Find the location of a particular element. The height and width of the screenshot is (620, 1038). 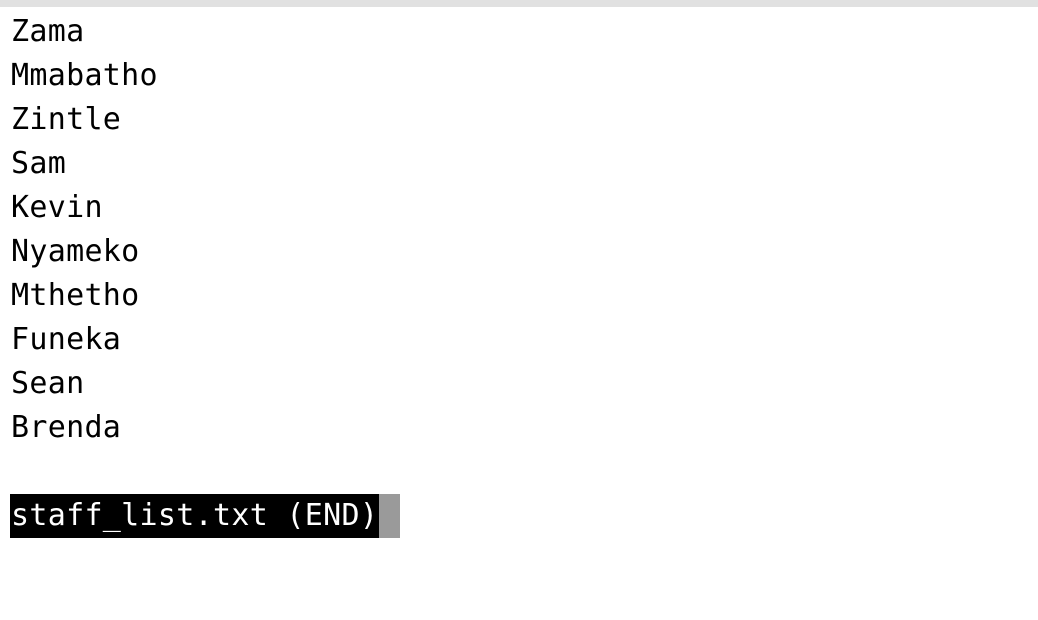

output-line: Funeka is located at coordinates (66, 339).